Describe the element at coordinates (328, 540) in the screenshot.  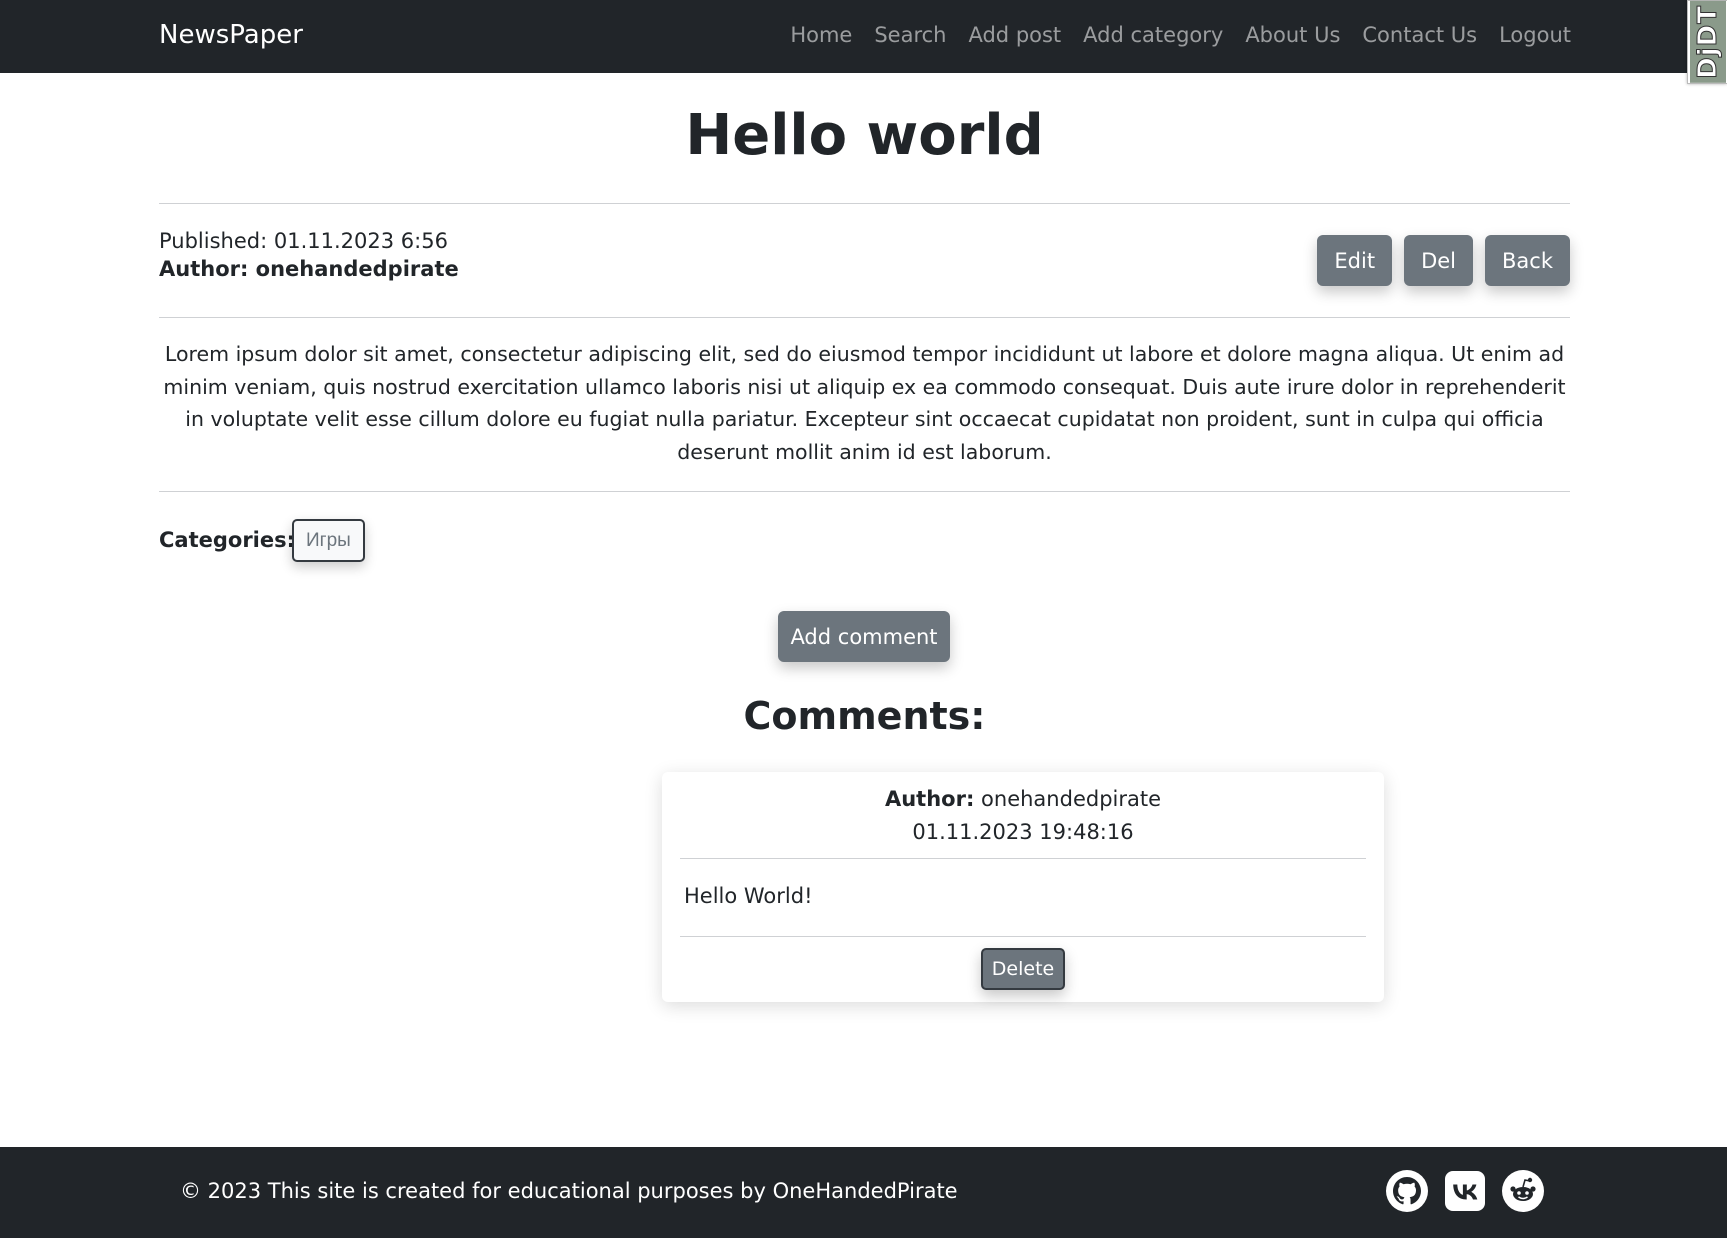
I see `category-badge: Игры` at that location.